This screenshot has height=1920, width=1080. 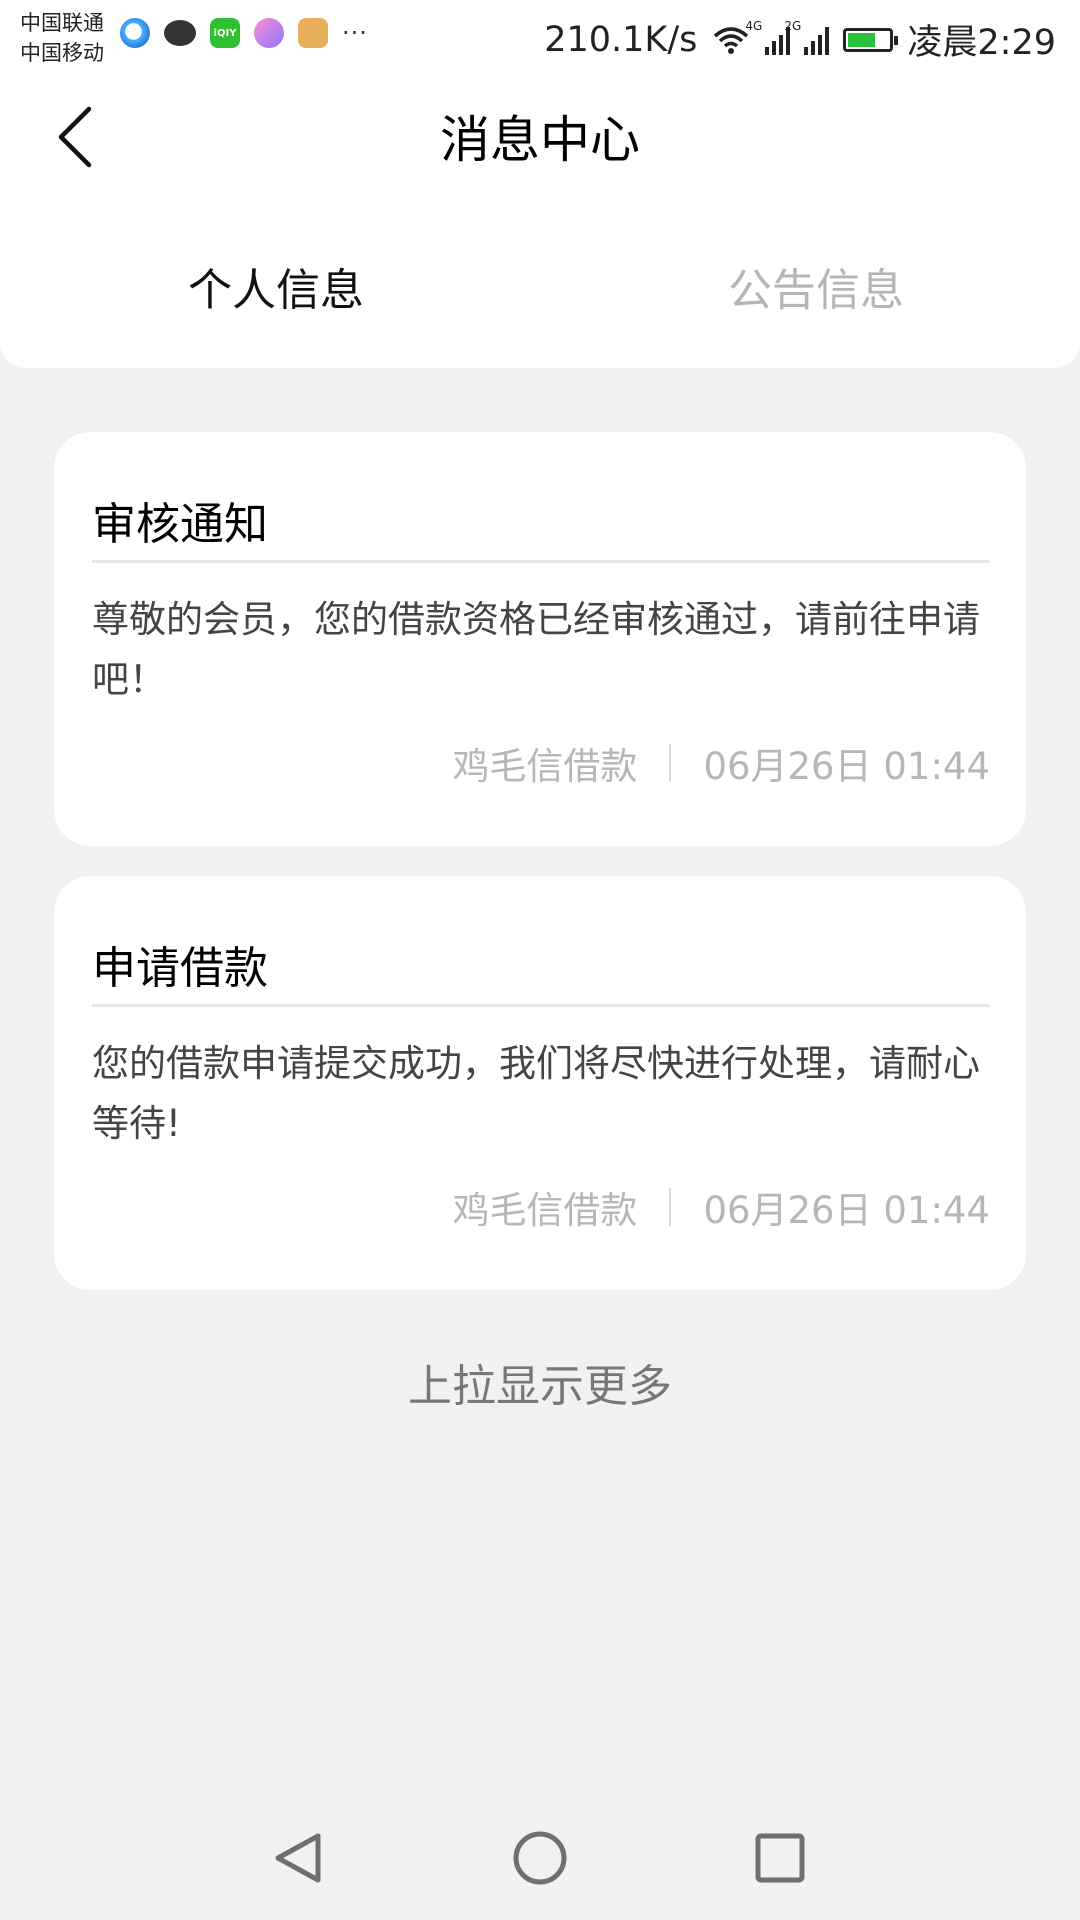 What do you see at coordinates (62, 53) in the screenshot?
I see `carrier-2: 中国移动` at bounding box center [62, 53].